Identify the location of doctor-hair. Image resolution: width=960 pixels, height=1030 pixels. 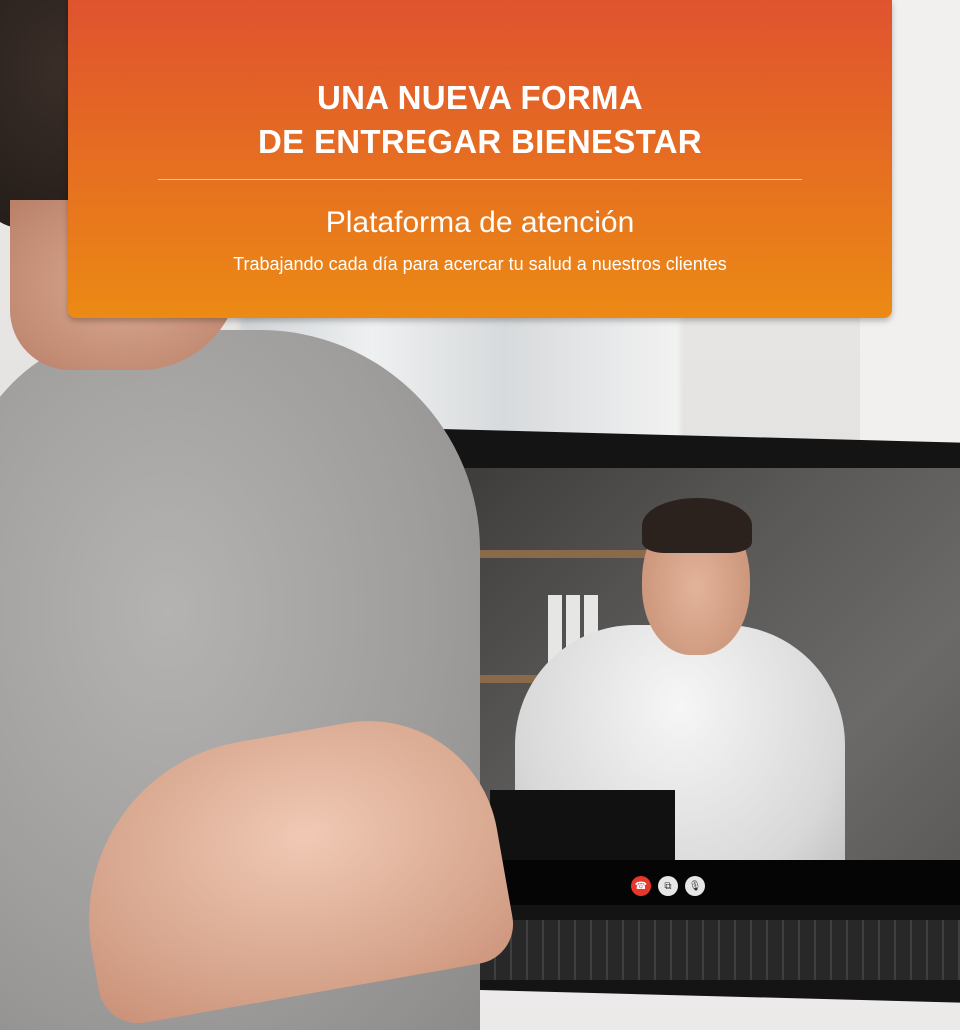
(697, 525).